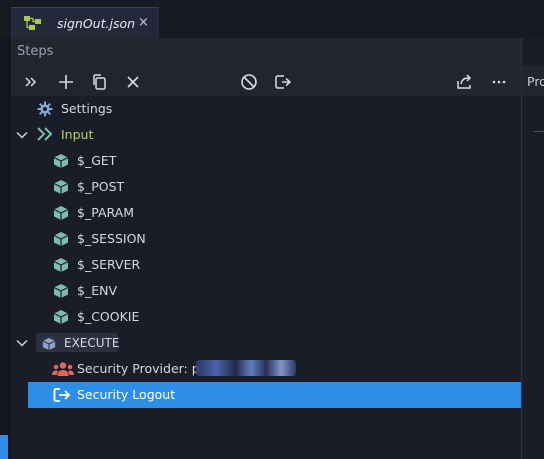 Image resolution: width=544 pixels, height=459 pixels. What do you see at coordinates (87, 108) in the screenshot?
I see `tree-item-label: Settings` at bounding box center [87, 108].